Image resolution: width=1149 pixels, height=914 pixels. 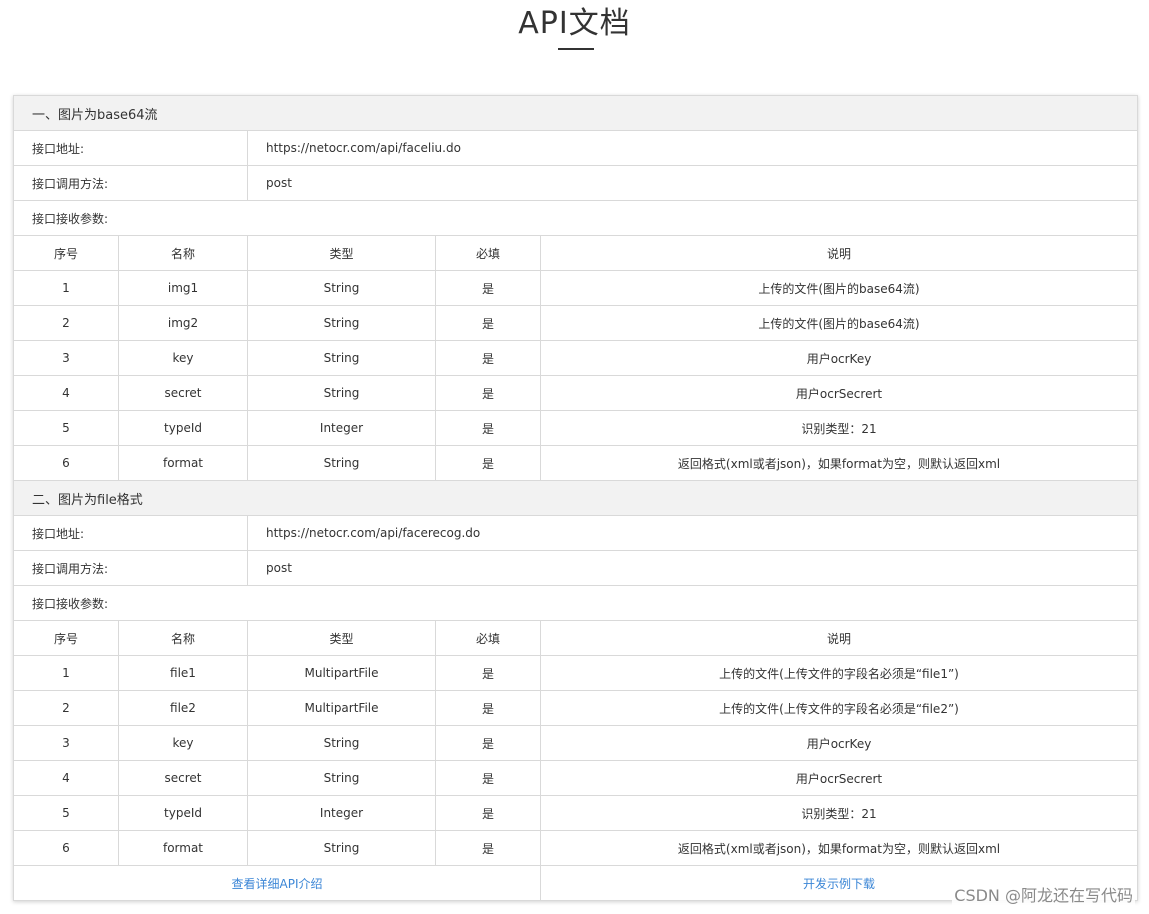 What do you see at coordinates (692, 533) in the screenshot?
I see `address-value: https://netocr.com/api/facerecog.do` at bounding box center [692, 533].